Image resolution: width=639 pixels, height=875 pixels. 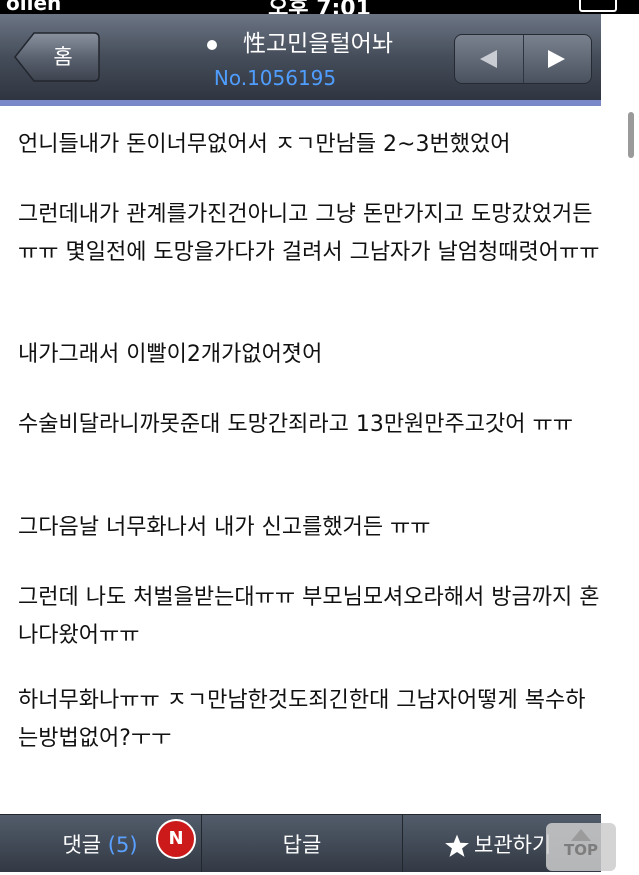 What do you see at coordinates (224, 527) in the screenshot?
I see `post-paragraph: 그다음날 너무화나서 내가 신고를했거든 ㅠㅠ` at bounding box center [224, 527].